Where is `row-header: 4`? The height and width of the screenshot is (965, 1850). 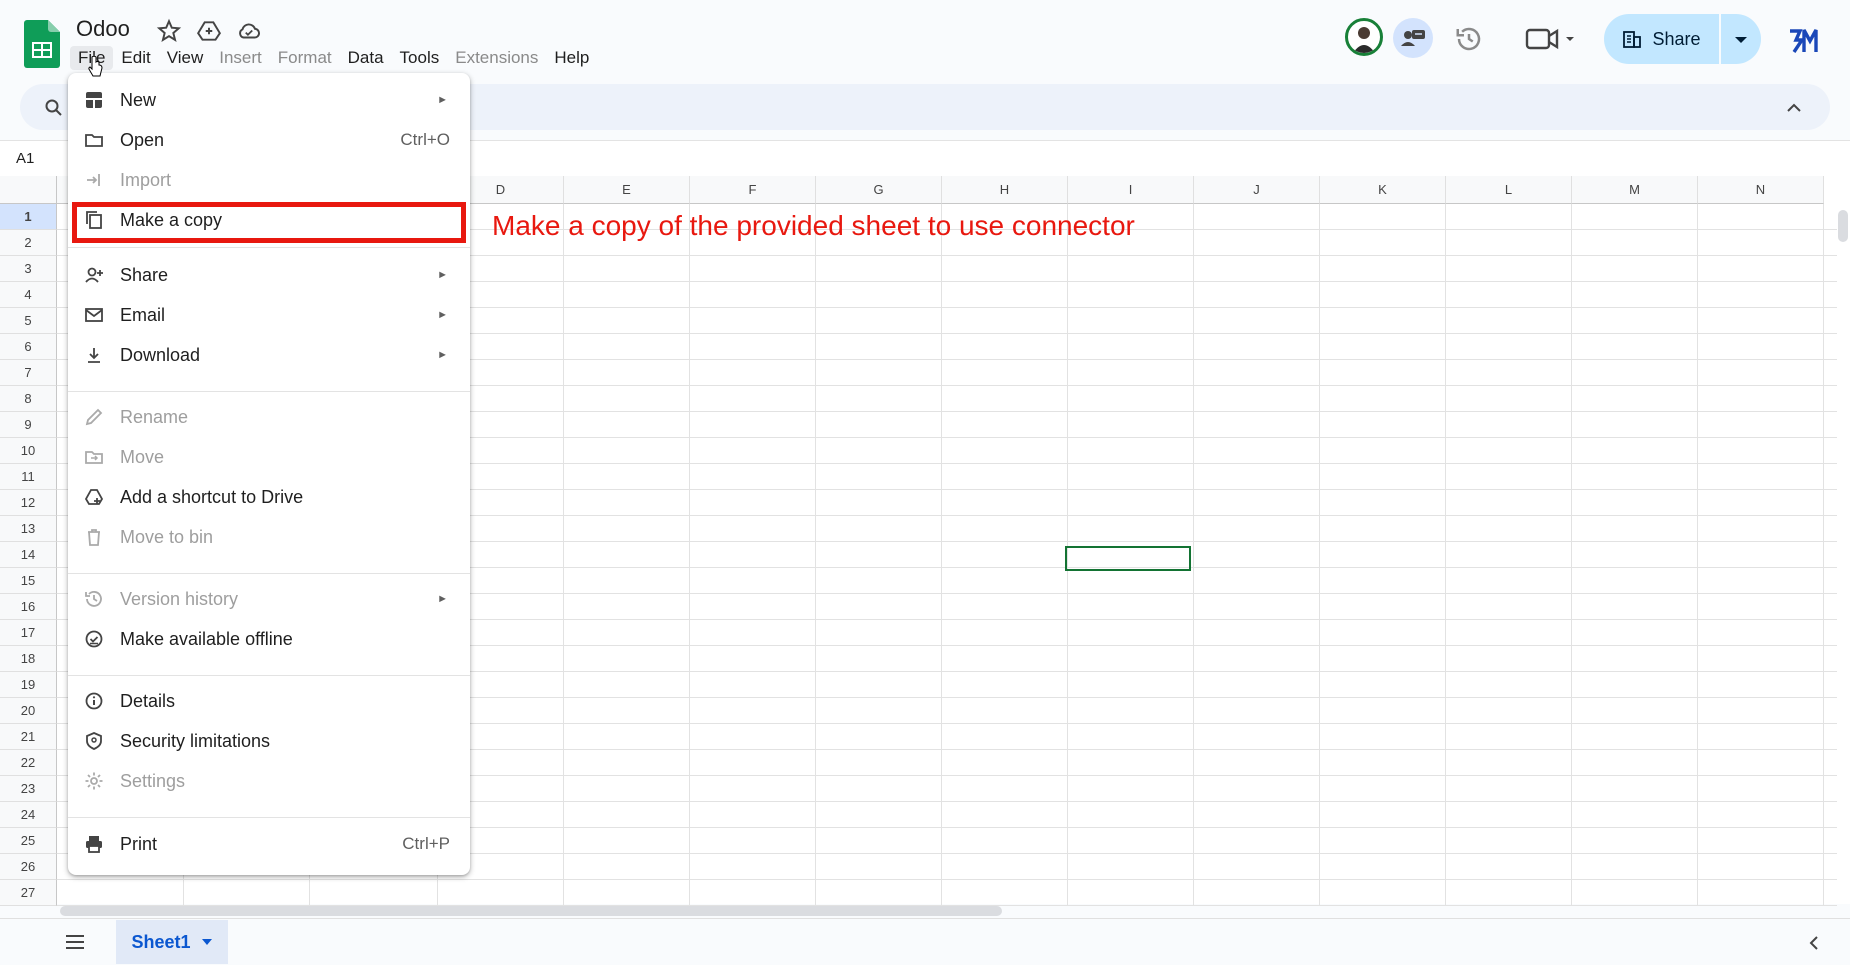
row-header: 4 is located at coordinates (28, 295).